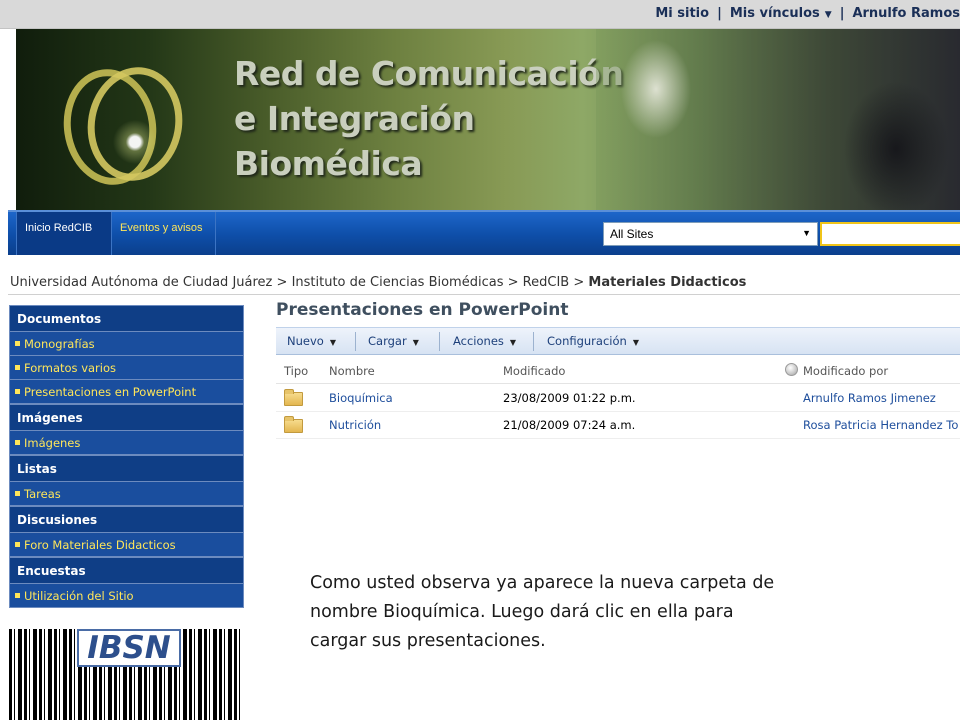 The height and width of the screenshot is (720, 960). Describe the element at coordinates (710, 234) in the screenshot. I see `search-scope-select: All Sites ▼` at that location.